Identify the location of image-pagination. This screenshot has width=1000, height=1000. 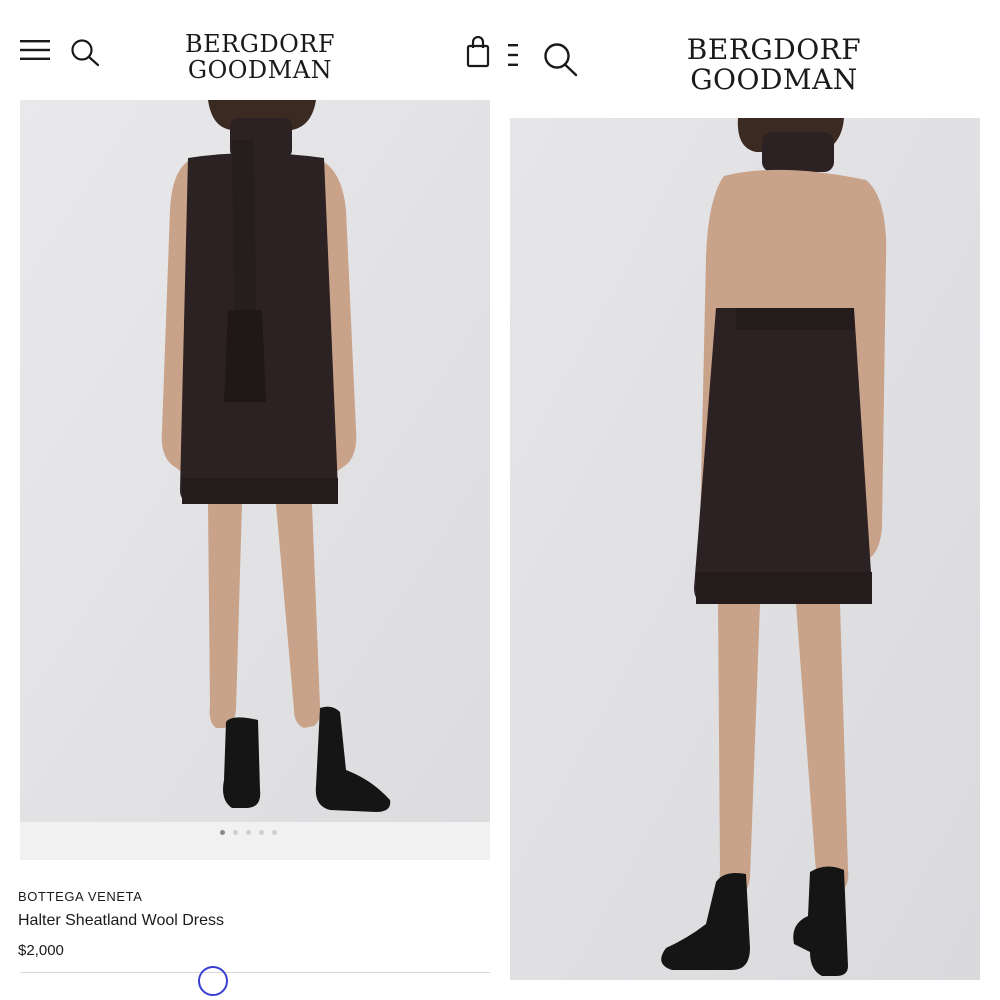
(255, 841).